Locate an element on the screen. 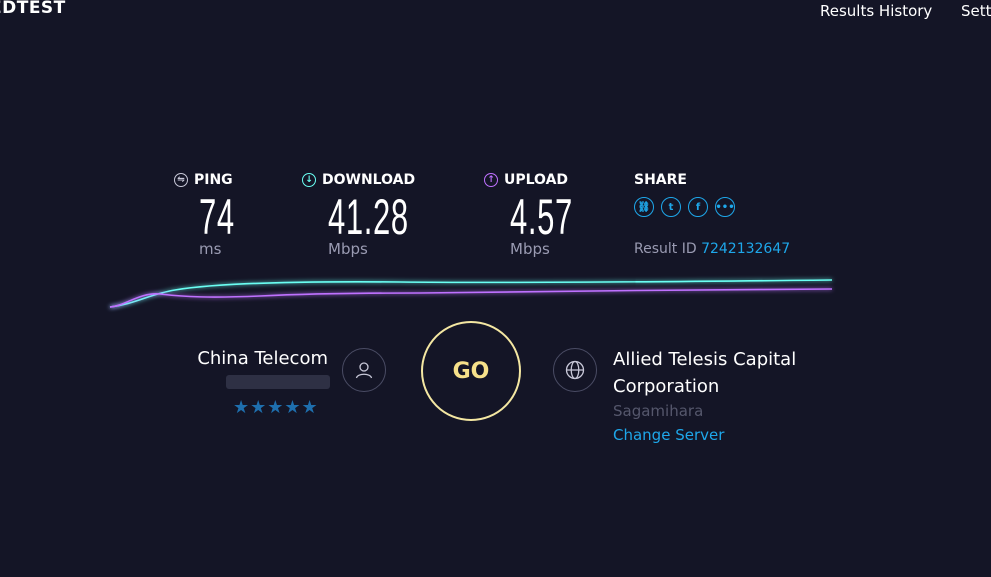 This screenshot has width=991, height=577. result-id-label: Result ID is located at coordinates (665, 249).